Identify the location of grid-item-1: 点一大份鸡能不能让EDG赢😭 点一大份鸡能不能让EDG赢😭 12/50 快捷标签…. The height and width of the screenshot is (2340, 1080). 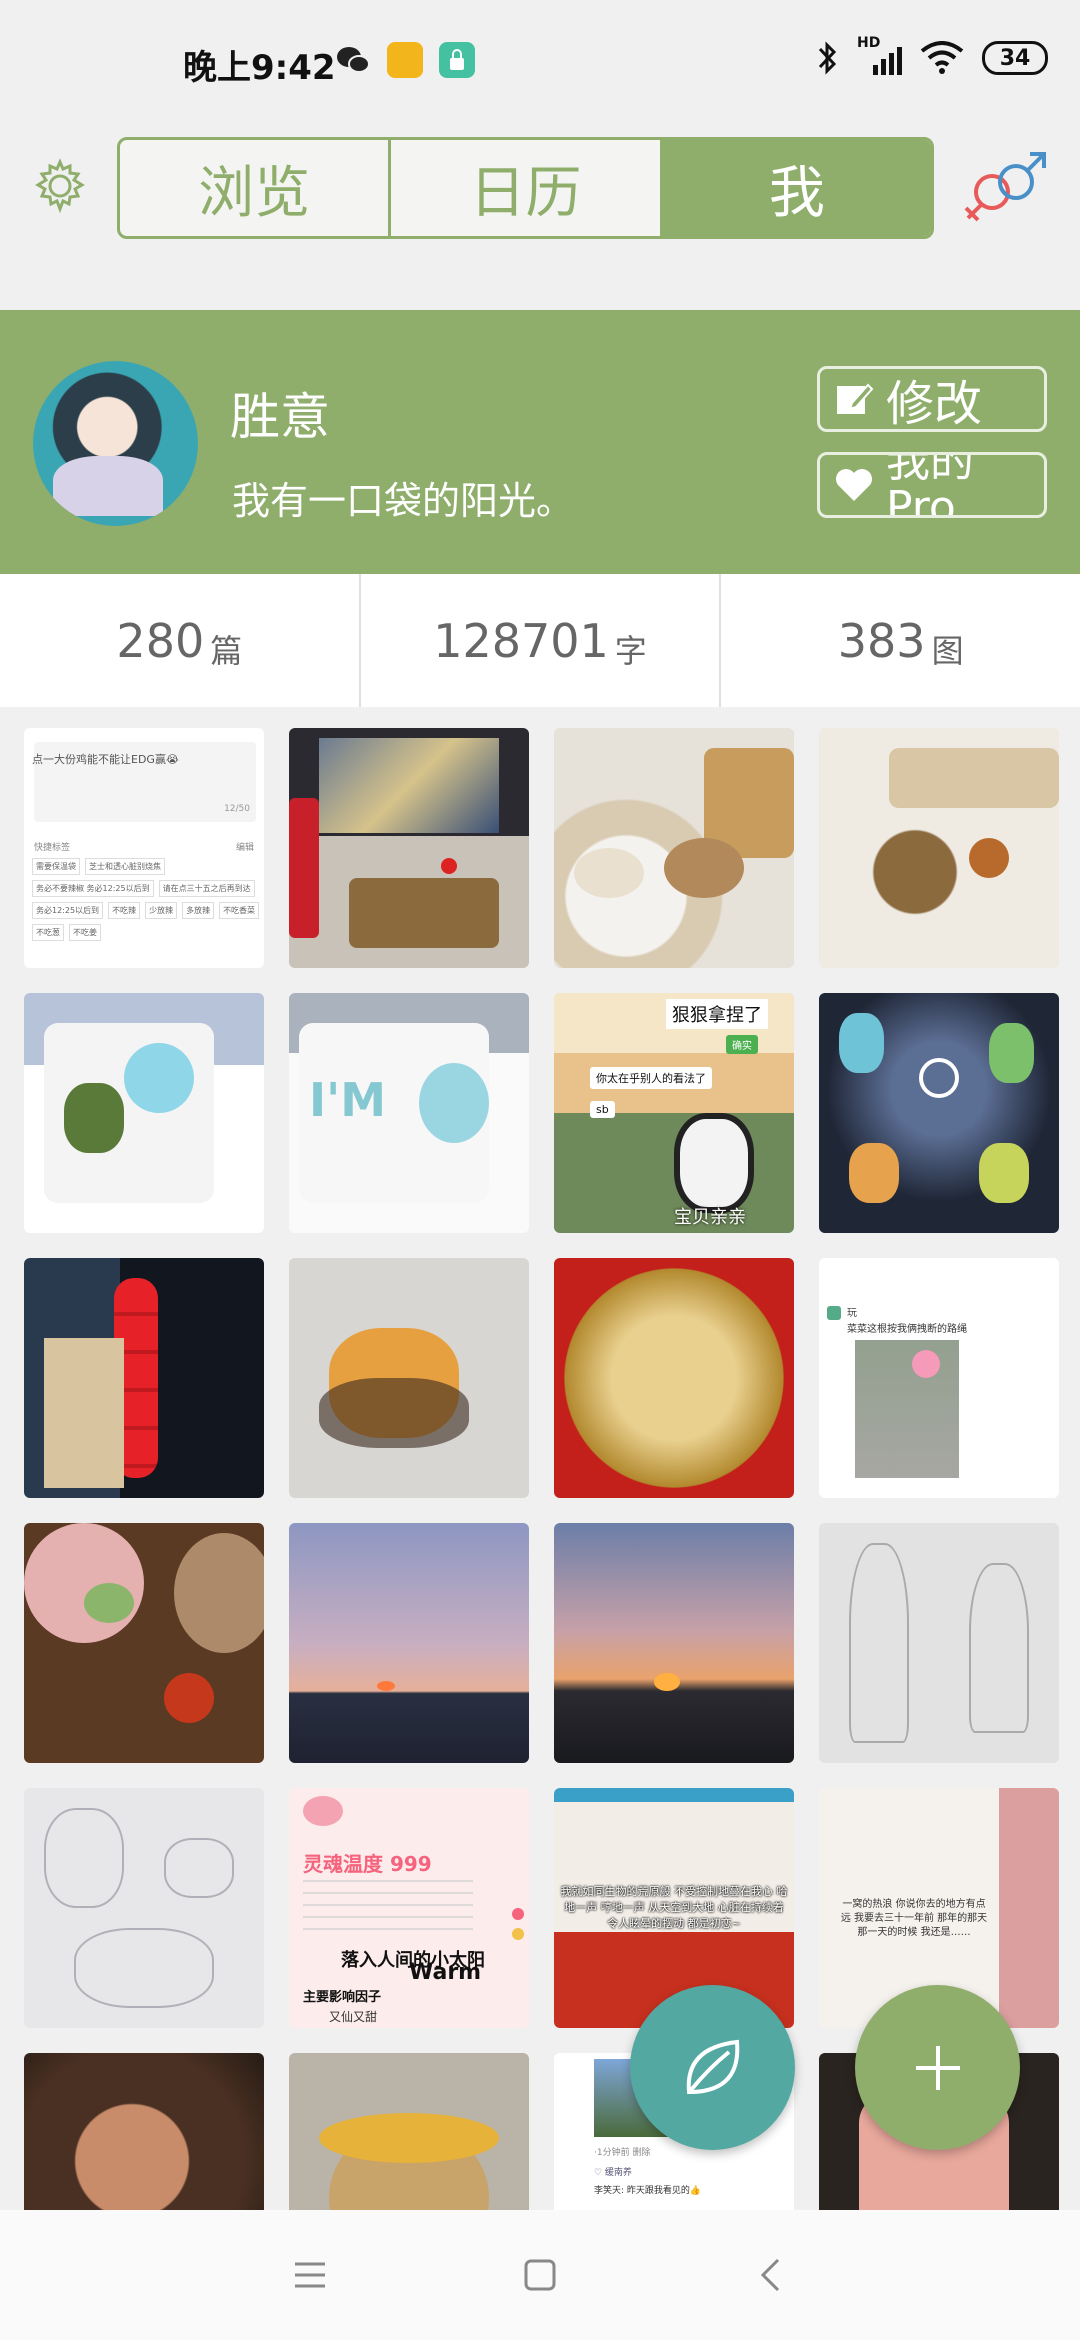
(144, 848).